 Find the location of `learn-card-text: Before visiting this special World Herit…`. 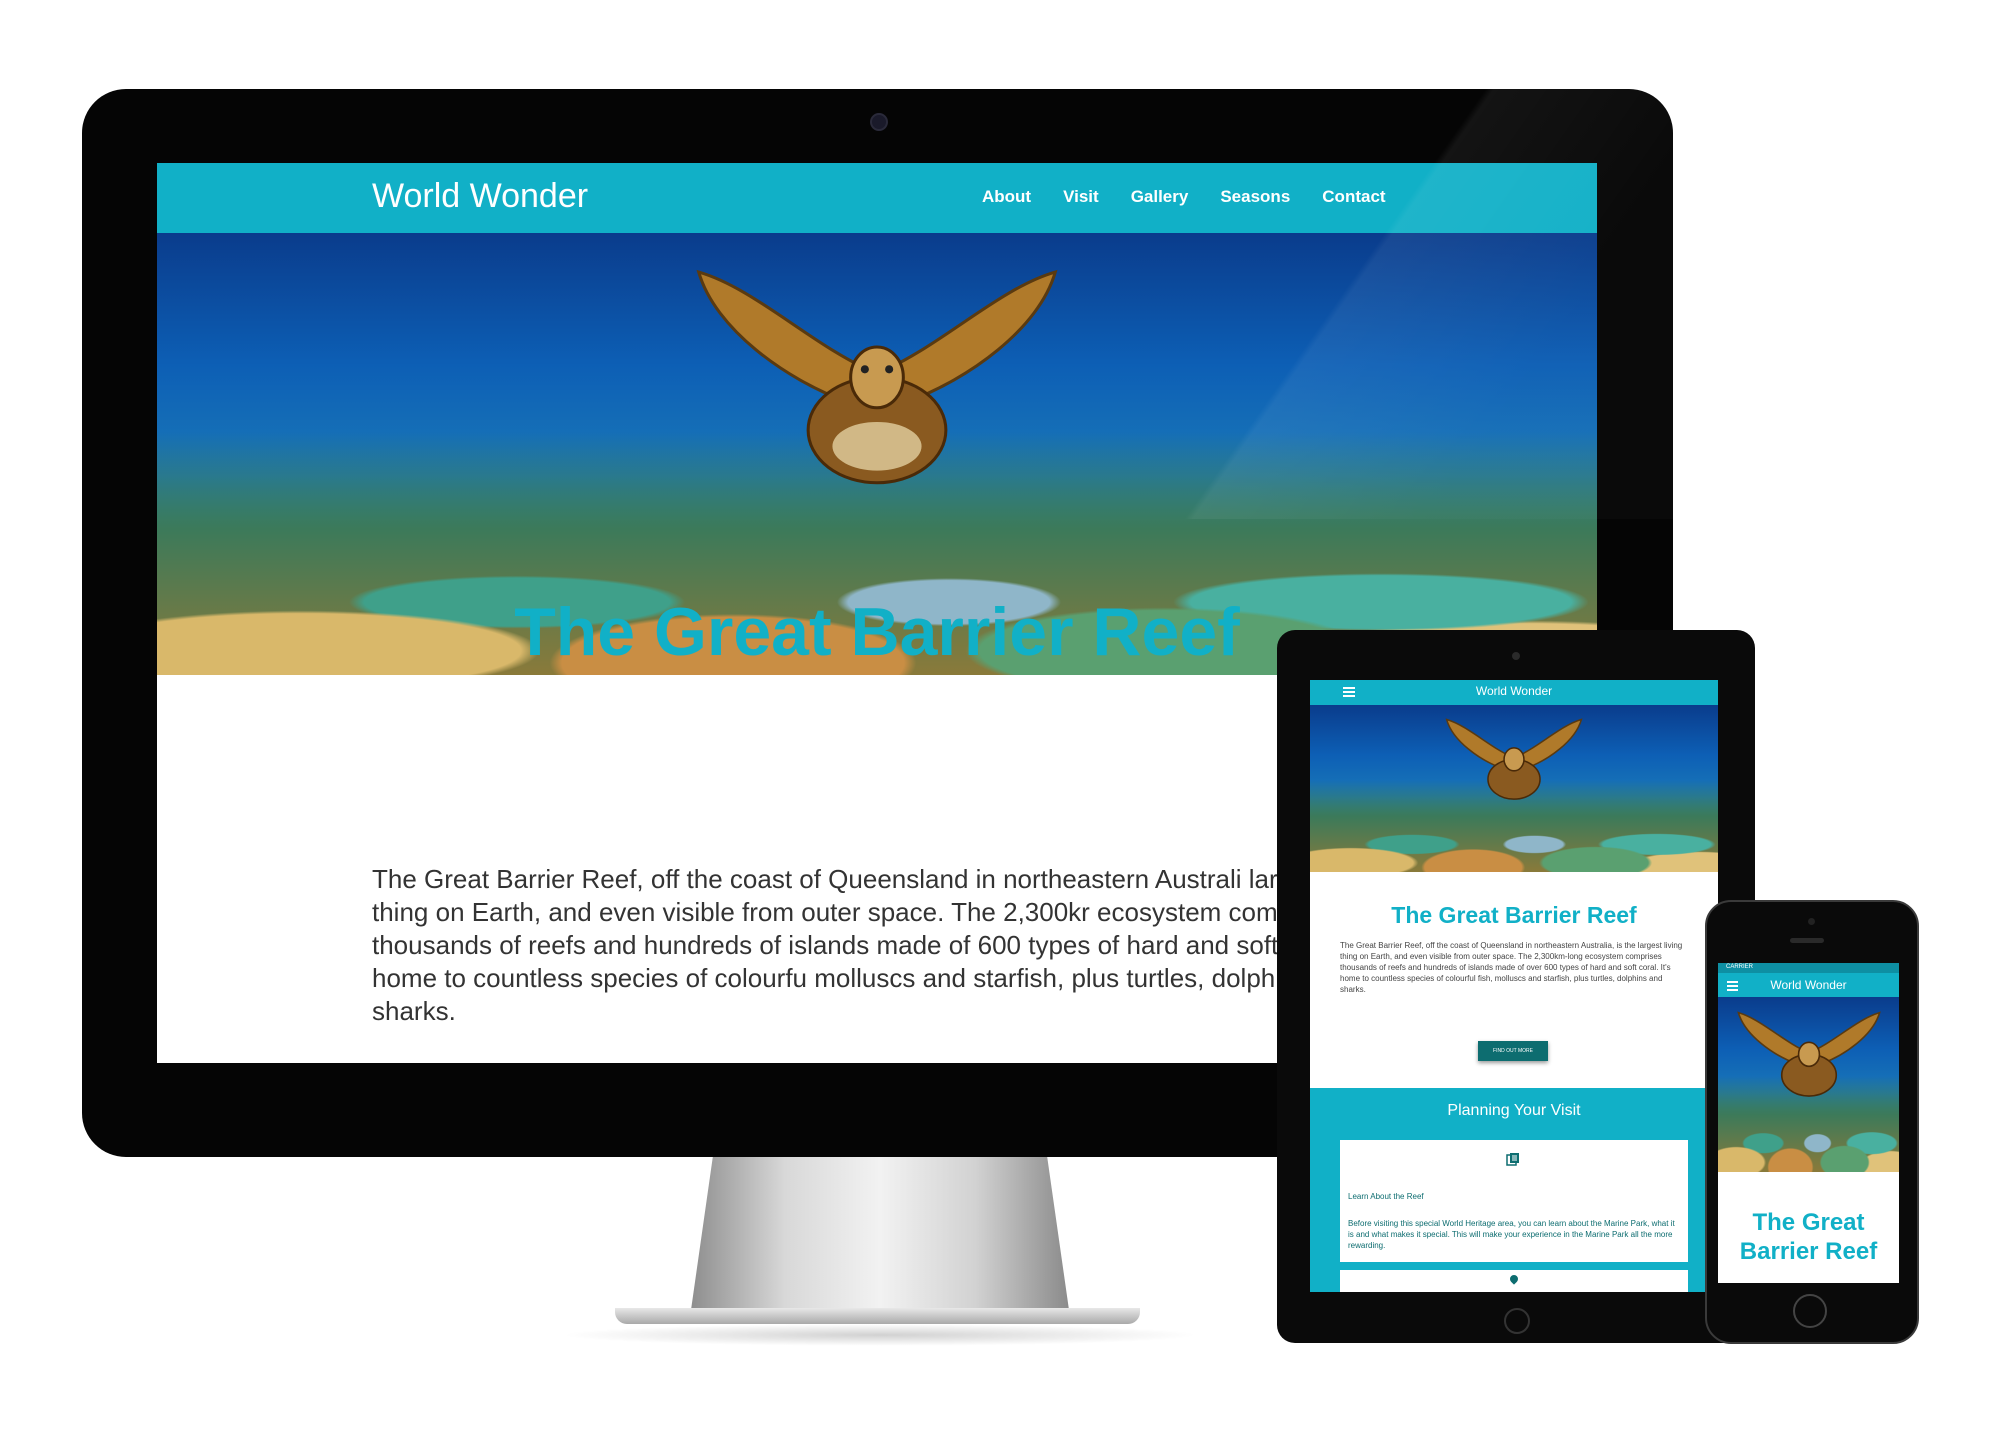

learn-card-text: Before visiting this special World Herit… is located at coordinates (1511, 1234).